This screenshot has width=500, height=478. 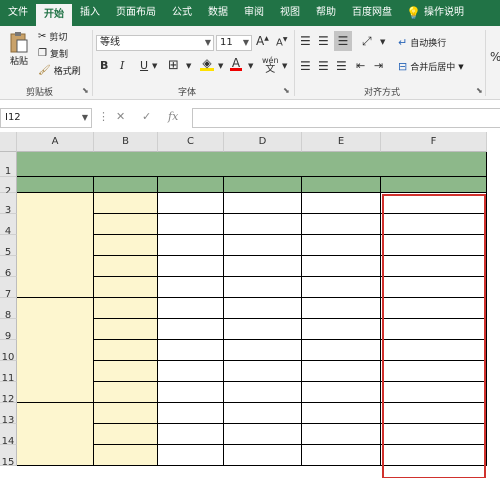 What do you see at coordinates (173, 116) in the screenshot?
I see `insert-function-icon: fx` at bounding box center [173, 116].